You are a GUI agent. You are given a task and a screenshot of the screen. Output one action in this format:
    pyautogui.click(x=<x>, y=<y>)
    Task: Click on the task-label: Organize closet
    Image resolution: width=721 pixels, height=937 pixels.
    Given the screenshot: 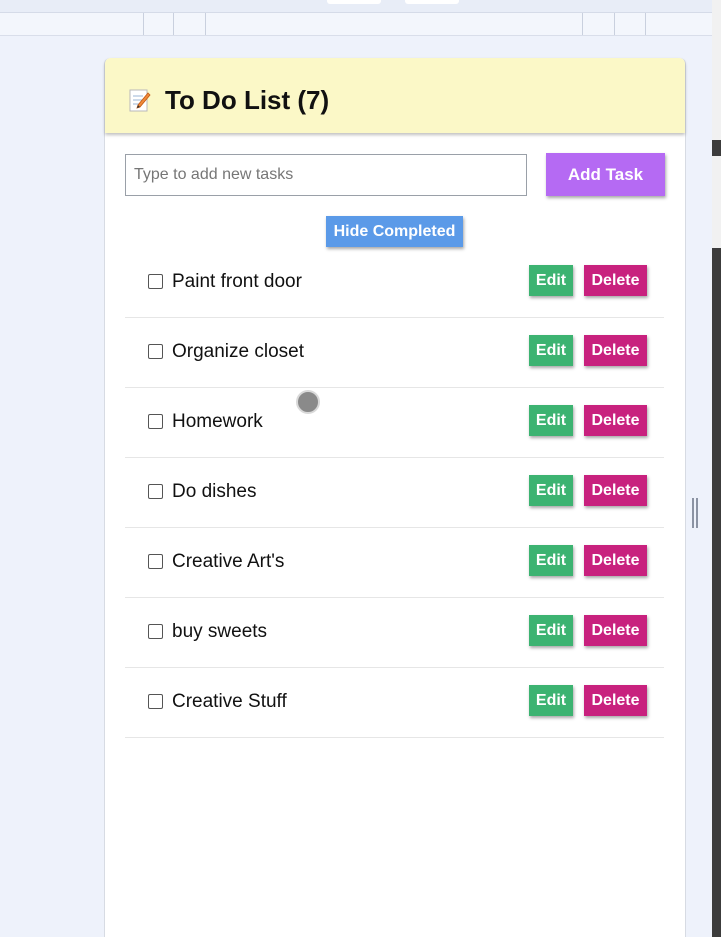 What is the action you would take?
    pyautogui.click(x=238, y=351)
    